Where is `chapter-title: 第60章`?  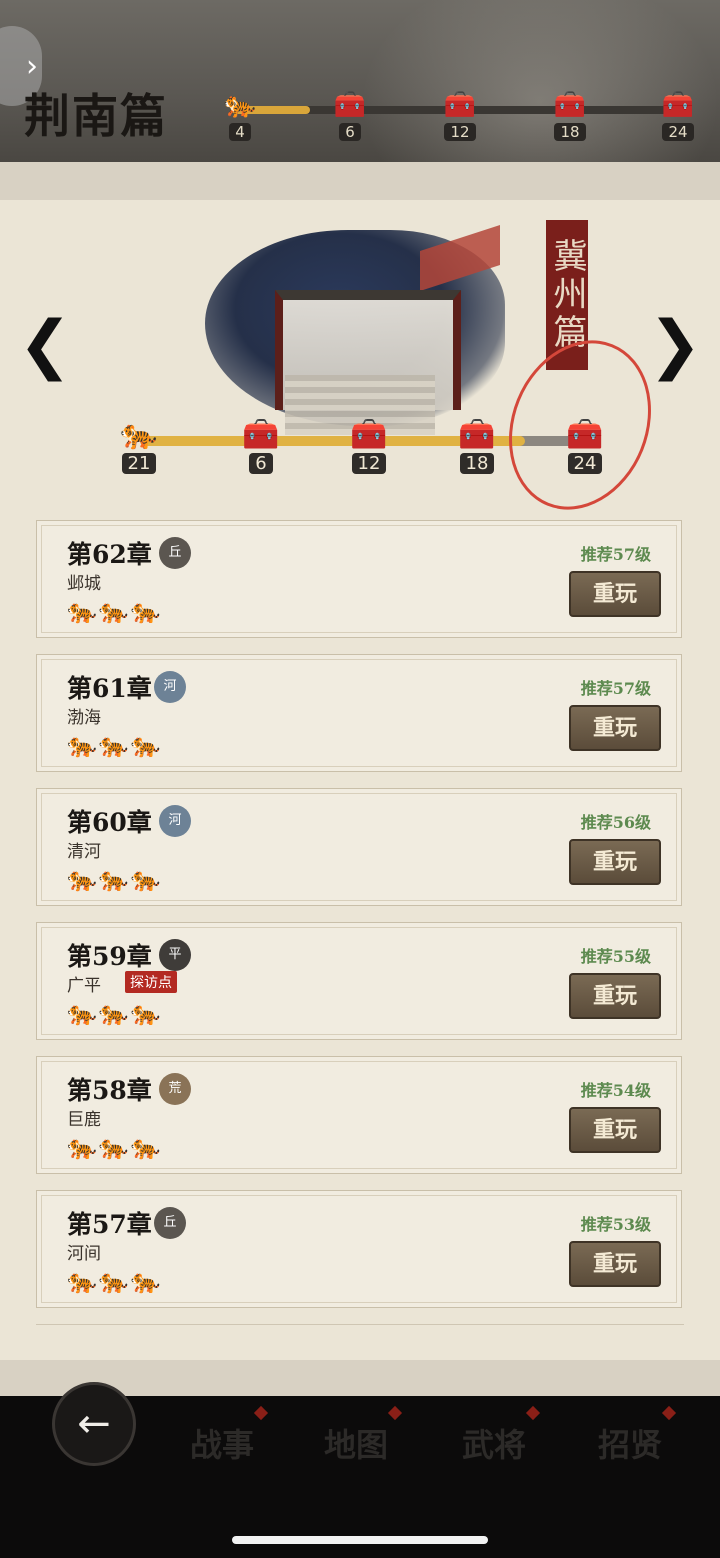 chapter-title: 第60章 is located at coordinates (109, 822).